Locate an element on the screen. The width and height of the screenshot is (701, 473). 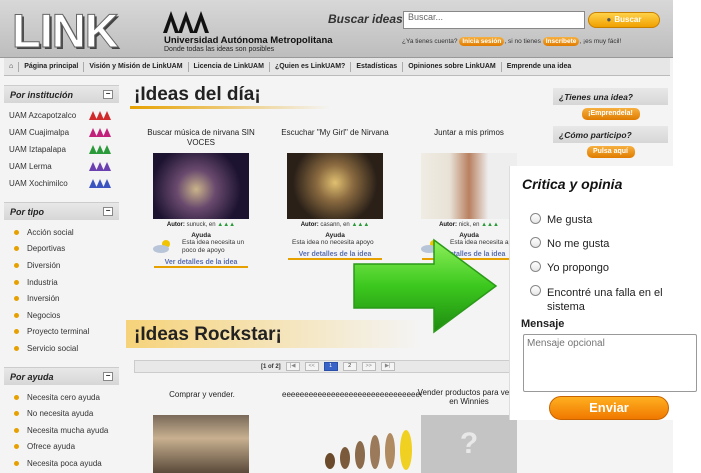
nav-item-licencia: Licencia de LinkUAM is located at coordinates (229, 66).